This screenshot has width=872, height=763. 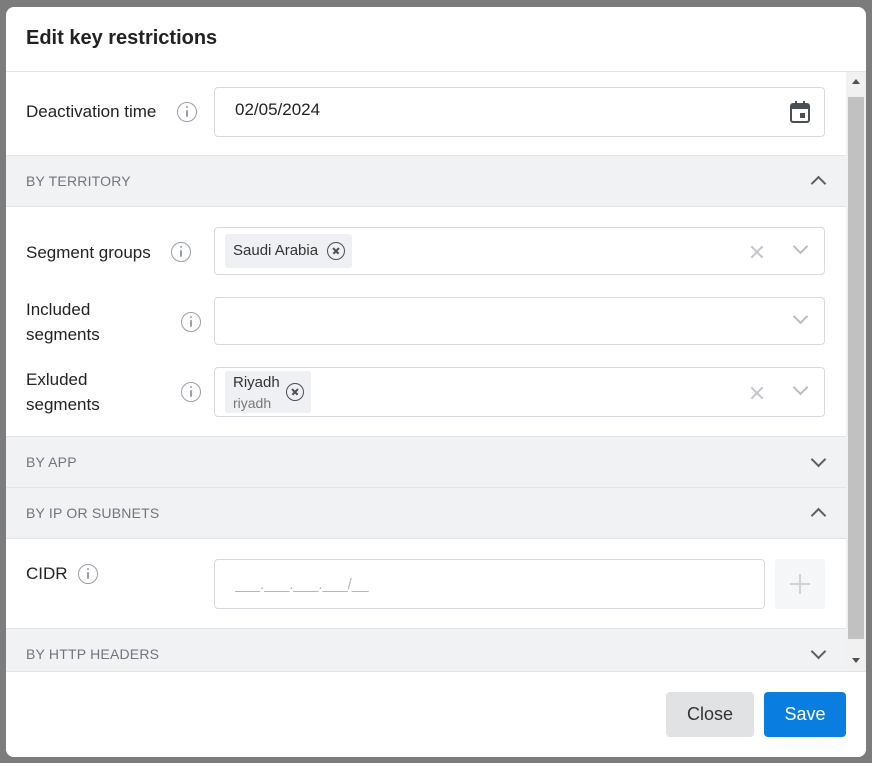 I want to click on chip-riyadh: Riyadh riyadh, so click(x=268, y=392).